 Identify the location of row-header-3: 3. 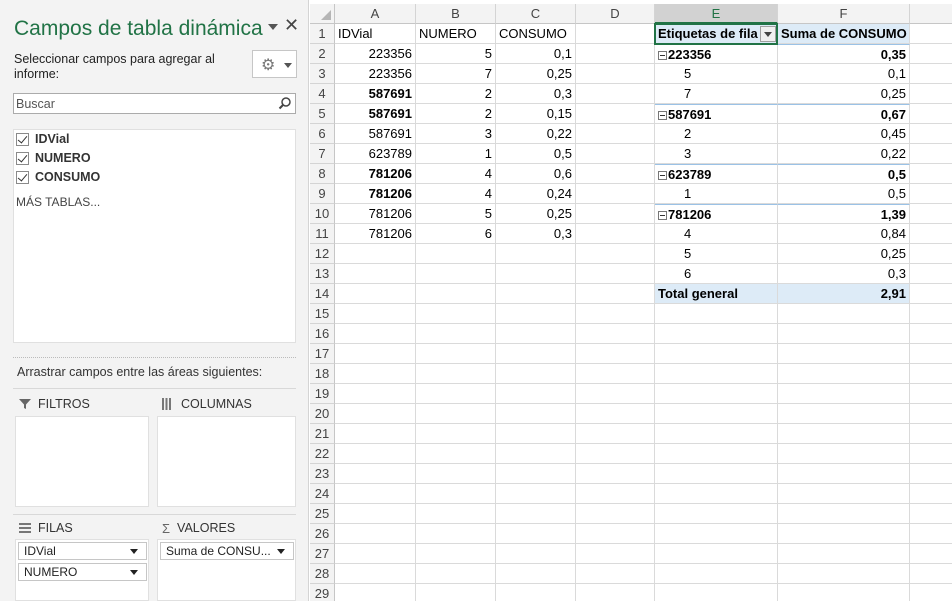
(322, 74).